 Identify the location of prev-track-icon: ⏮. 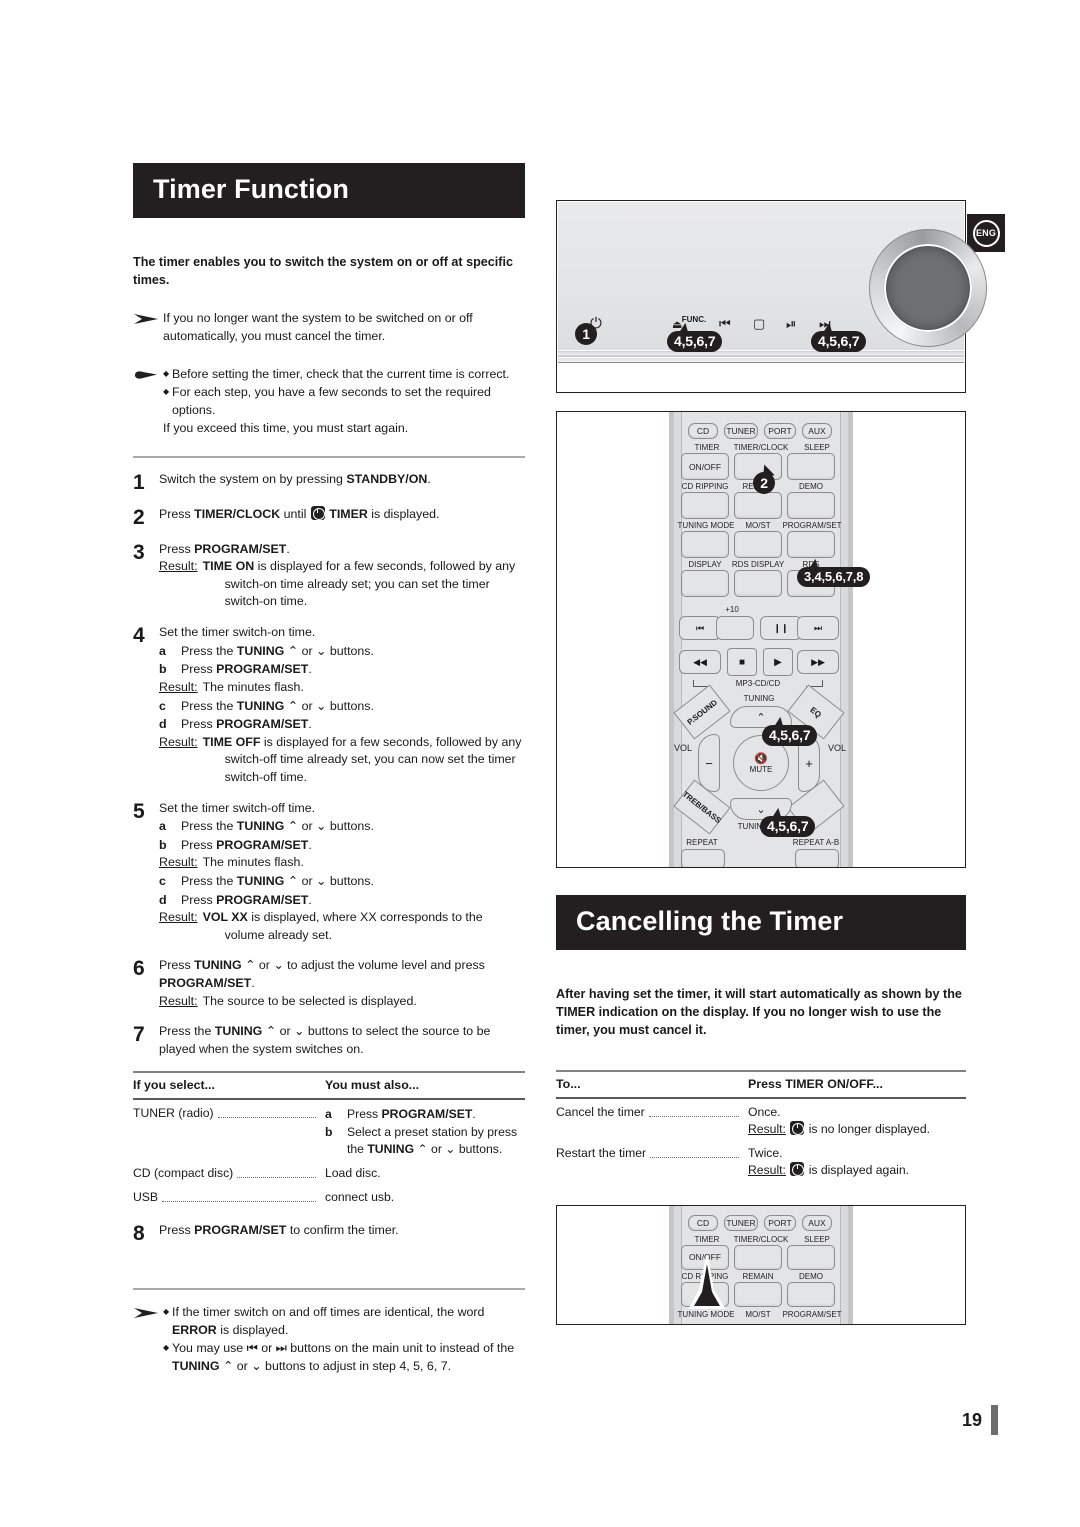
(725, 323).